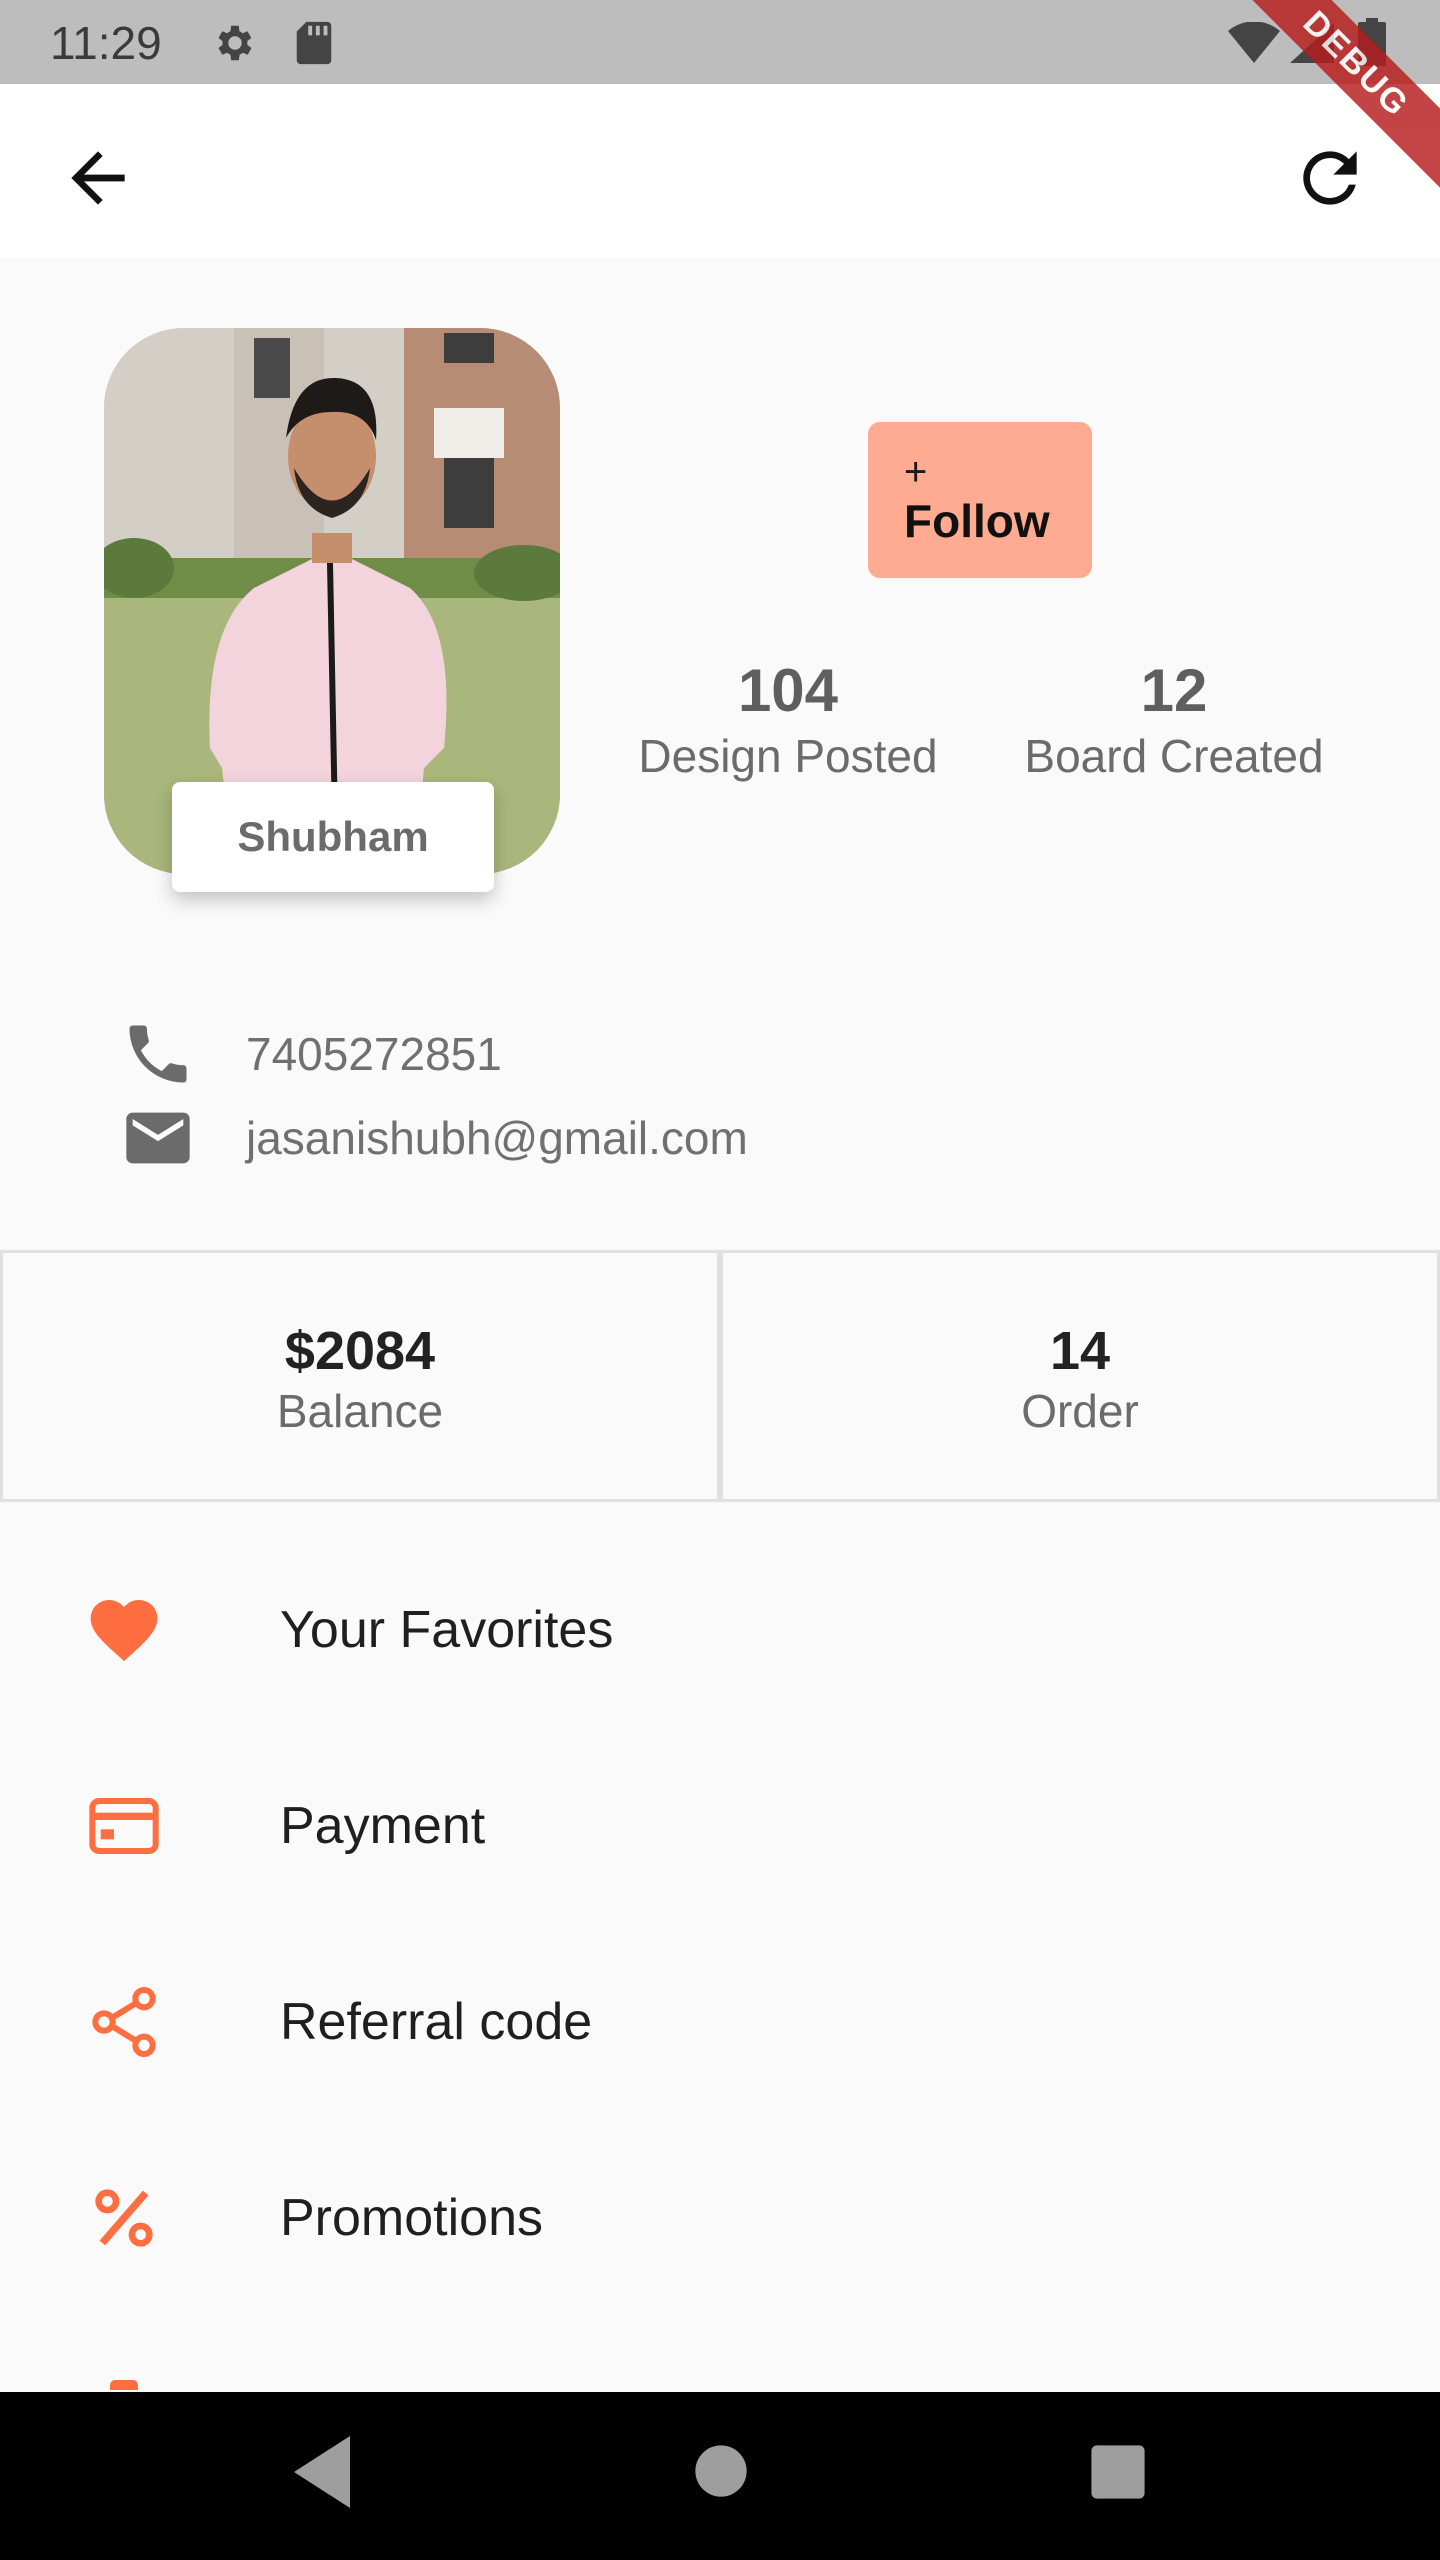  I want to click on back-triangle-icon, so click(322, 2472).